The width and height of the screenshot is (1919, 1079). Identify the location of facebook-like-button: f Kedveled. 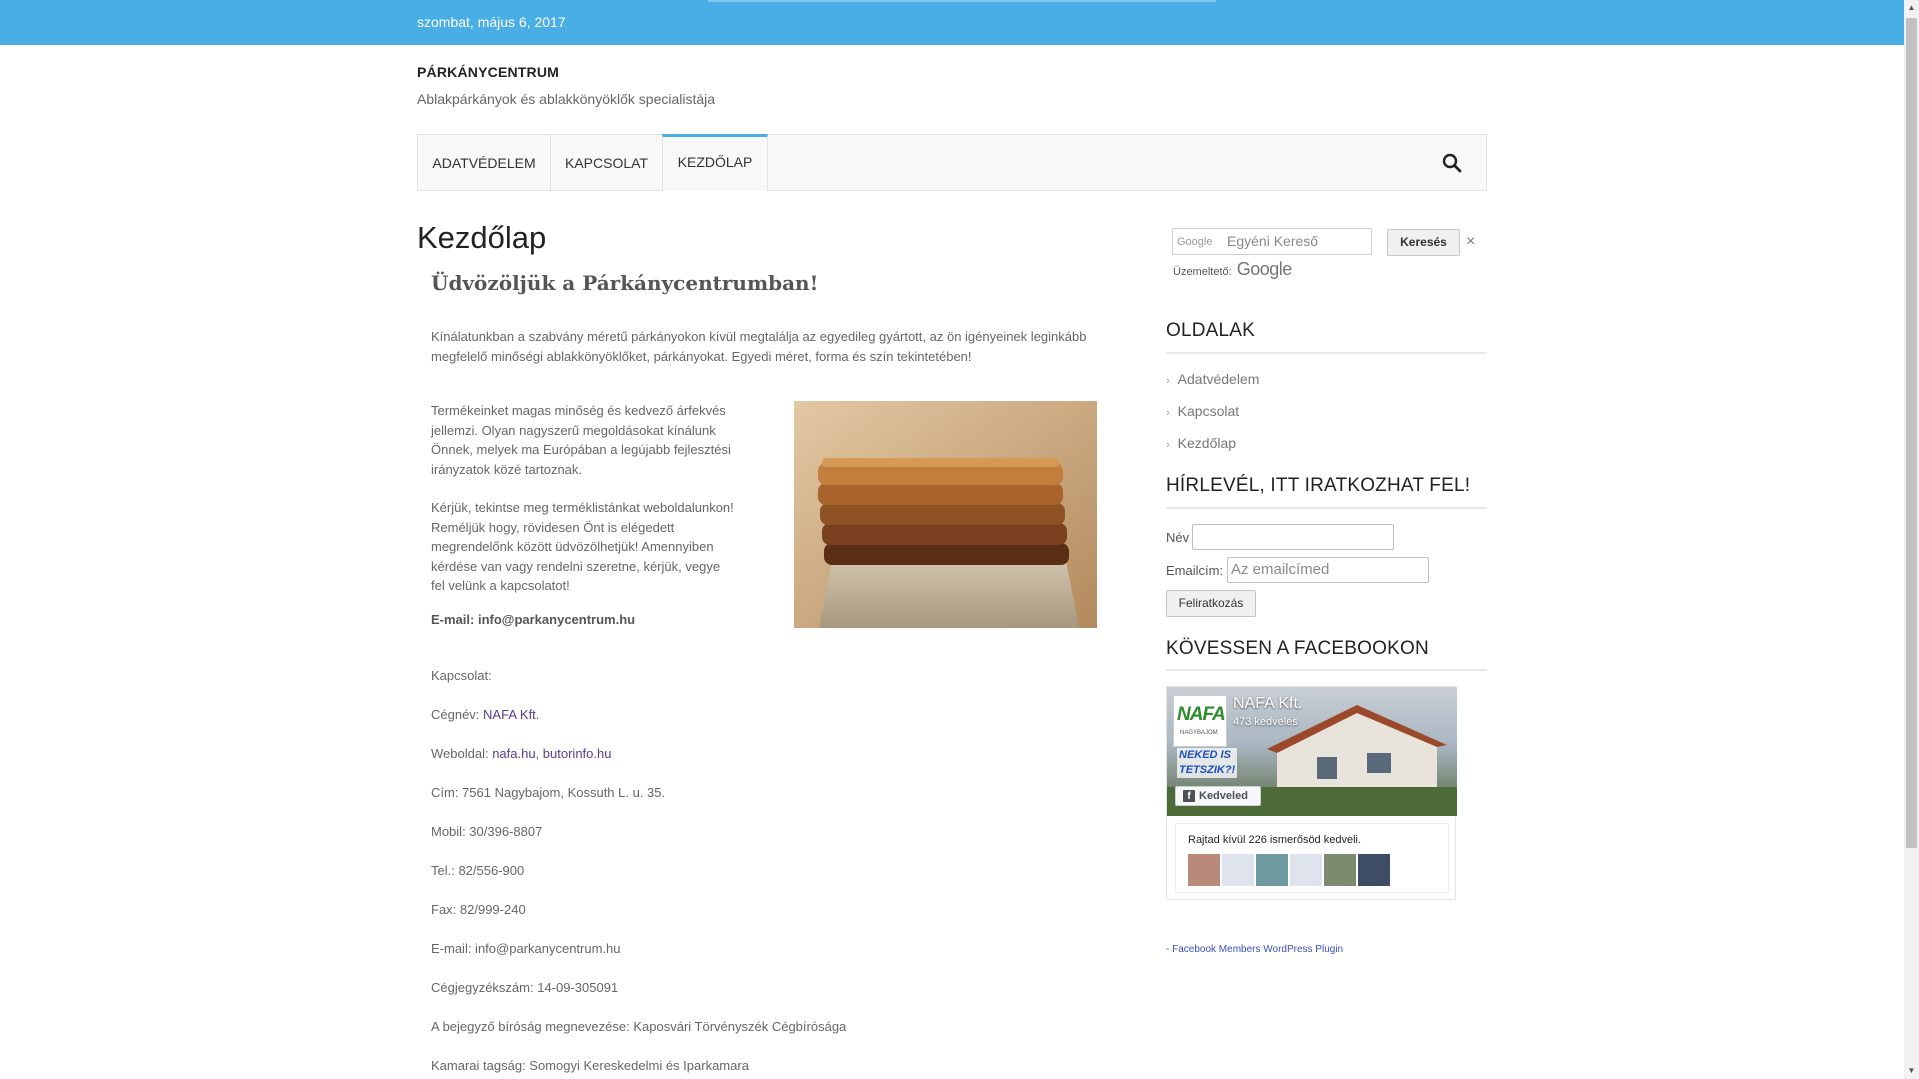
(1218, 796).